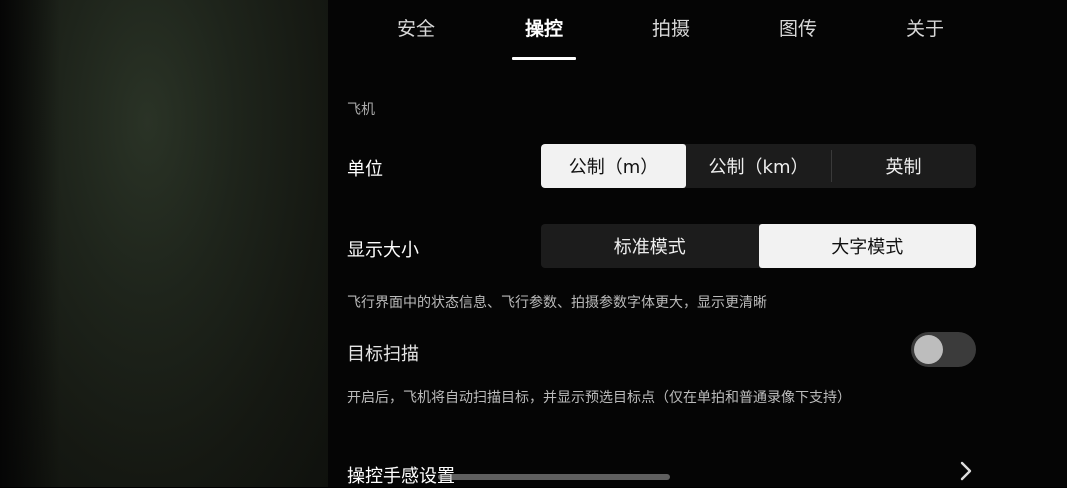 The width and height of the screenshot is (1067, 488). I want to click on unit-option-metric-km: 公制（km）, so click(758, 166).